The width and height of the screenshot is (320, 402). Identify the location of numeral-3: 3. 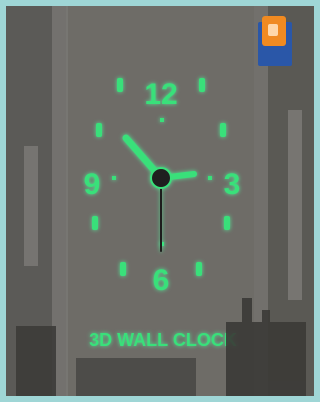
(232, 184).